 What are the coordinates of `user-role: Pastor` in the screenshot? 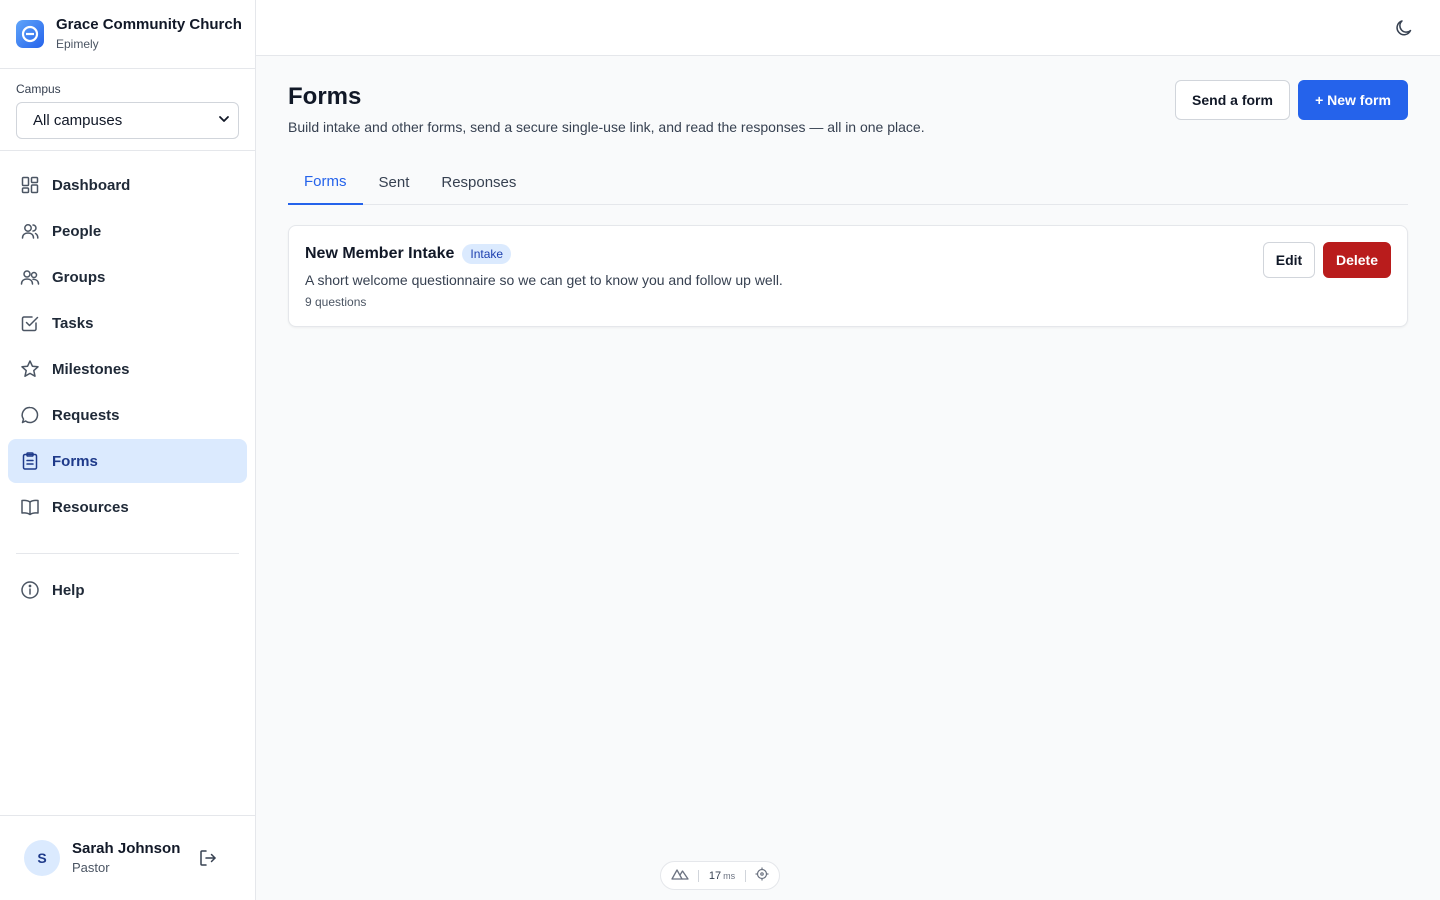 It's located at (91, 867).